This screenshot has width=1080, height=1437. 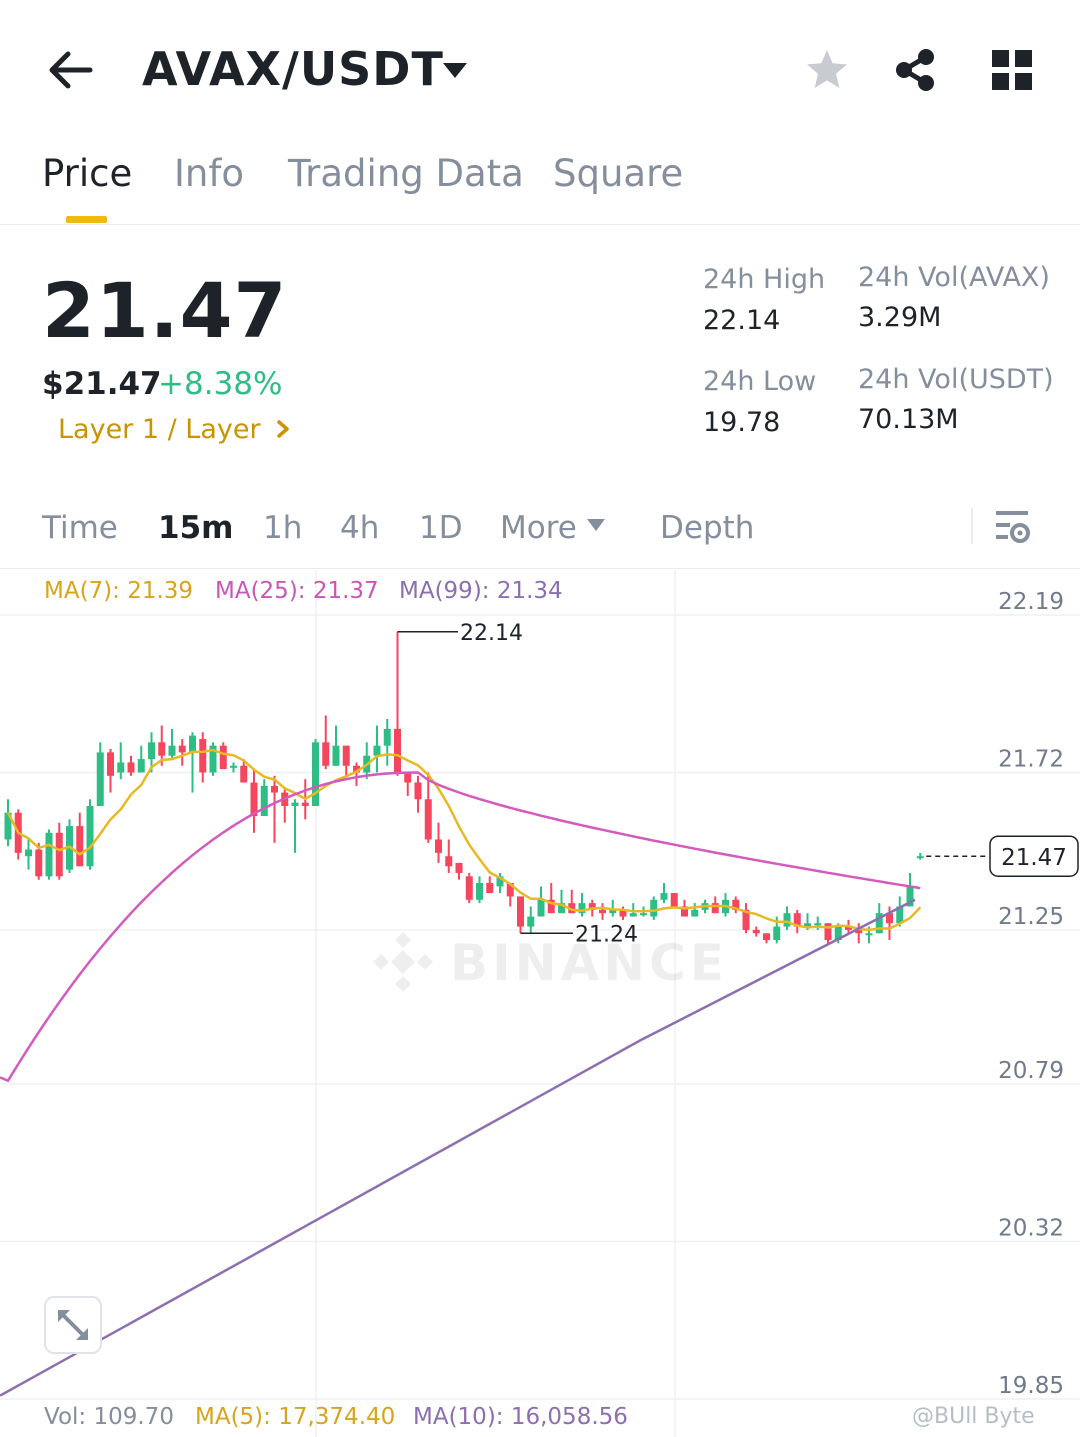 I want to click on ma7-line, so click(x=464, y=840).